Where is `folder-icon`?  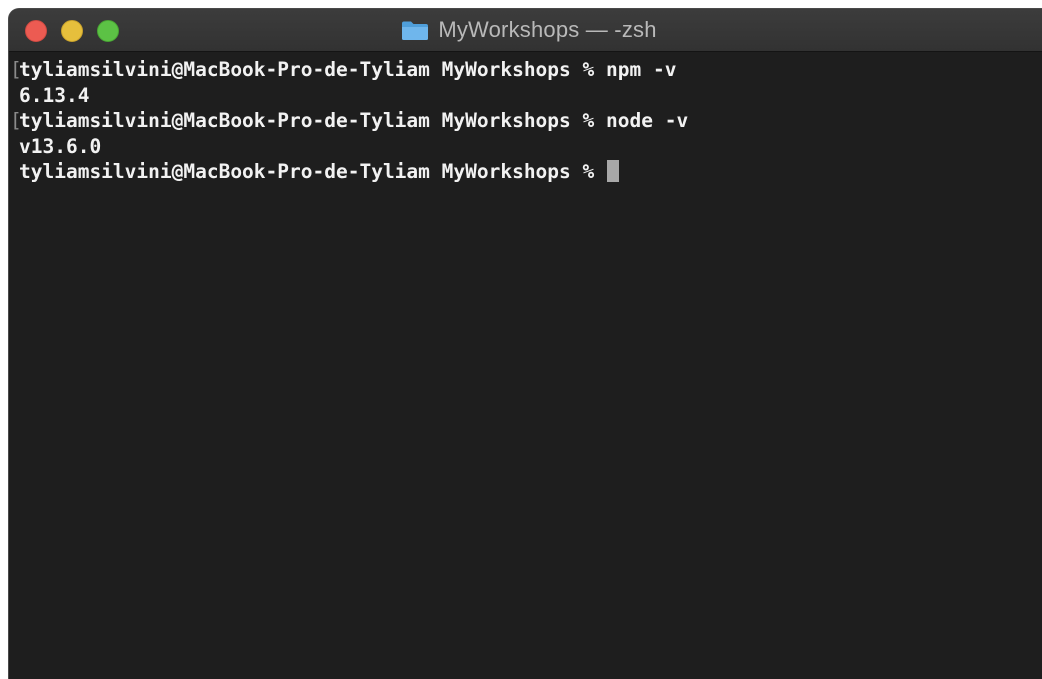 folder-icon is located at coordinates (415, 30).